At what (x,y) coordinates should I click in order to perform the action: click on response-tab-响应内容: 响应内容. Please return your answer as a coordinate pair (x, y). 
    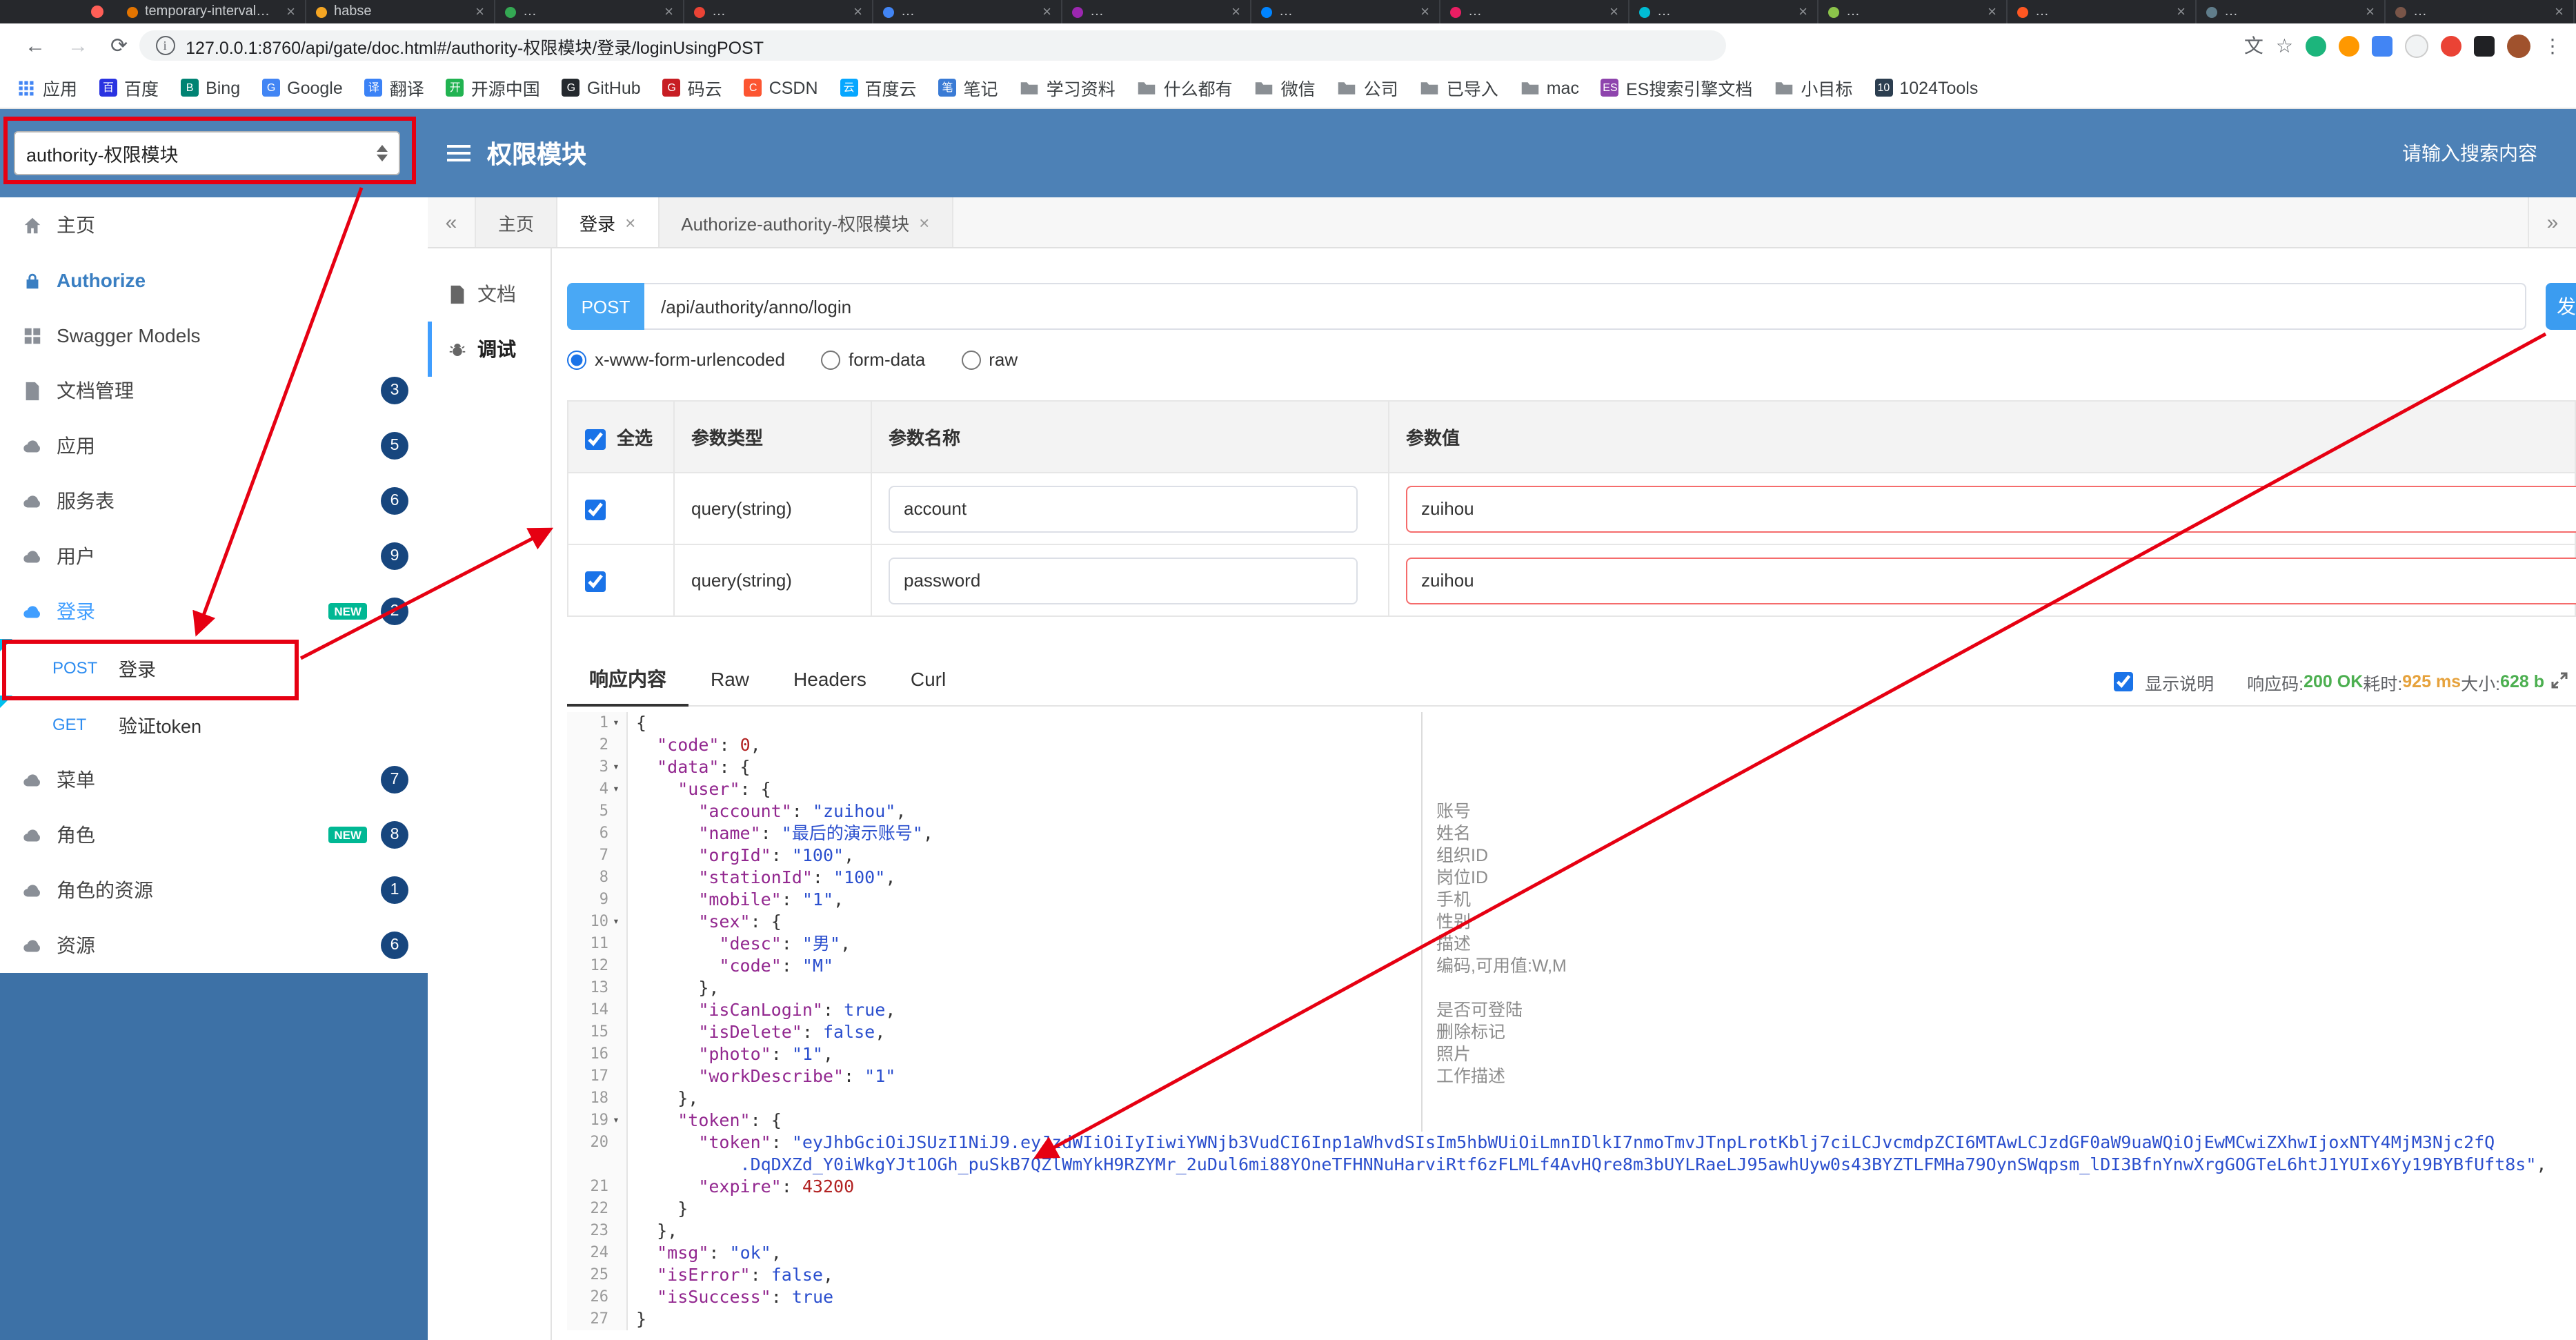
    Looking at the image, I should click on (627, 682).